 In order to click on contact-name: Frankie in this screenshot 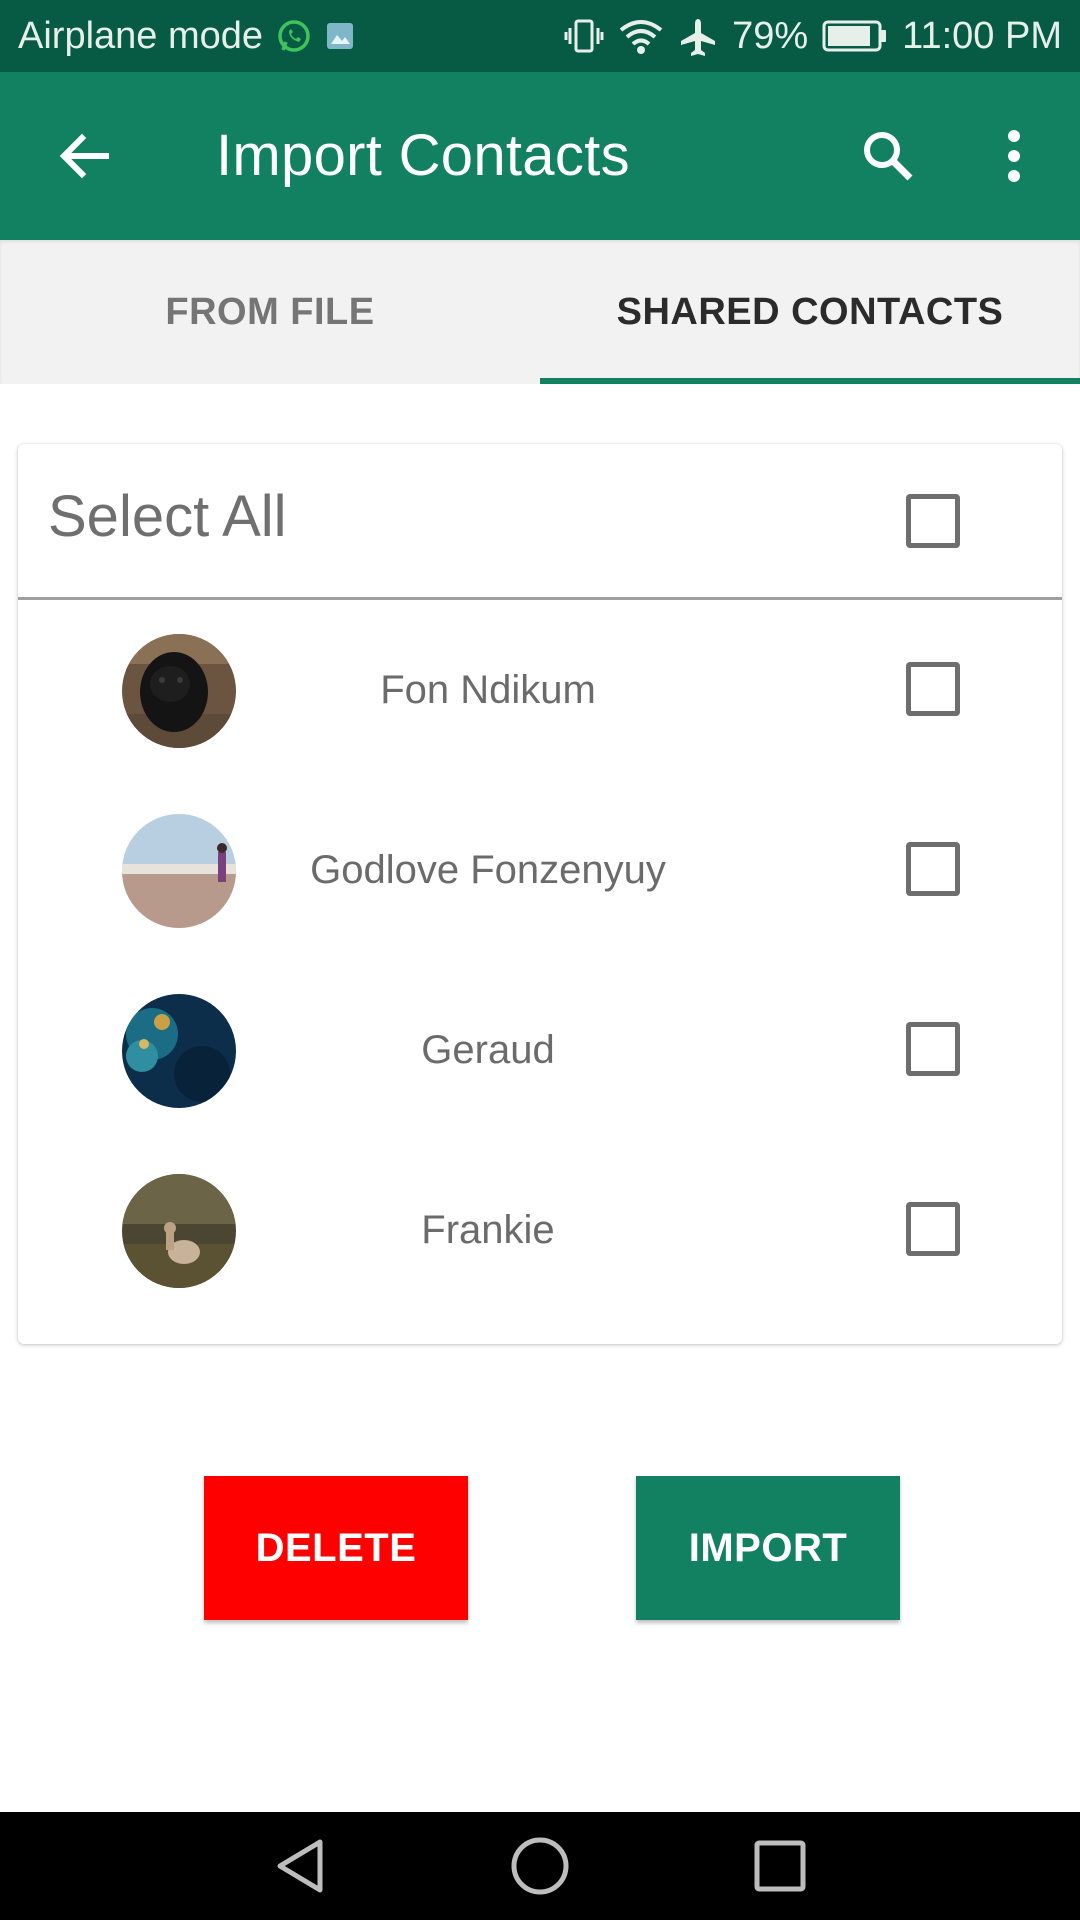, I will do `click(488, 1230)`.